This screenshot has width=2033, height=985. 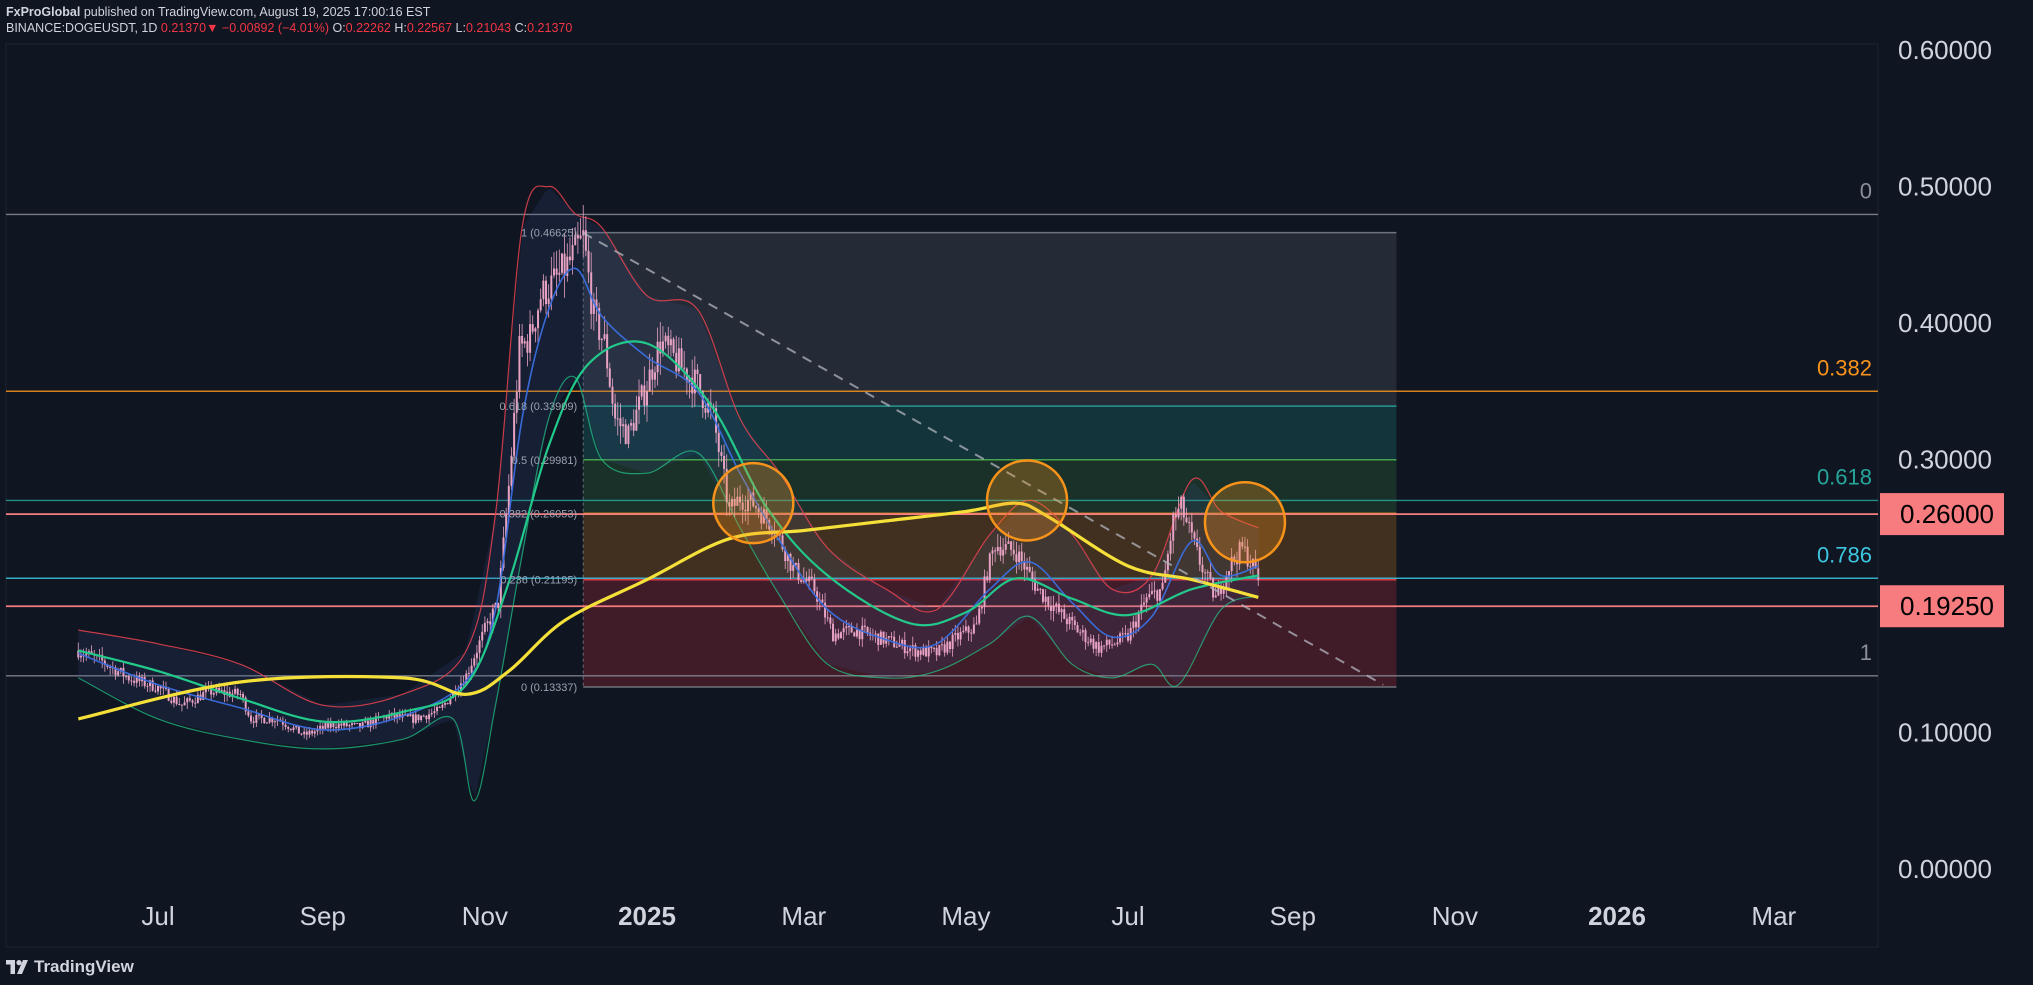 I want to click on fib-level-label: 0 (0.13337), so click(x=549, y=688).